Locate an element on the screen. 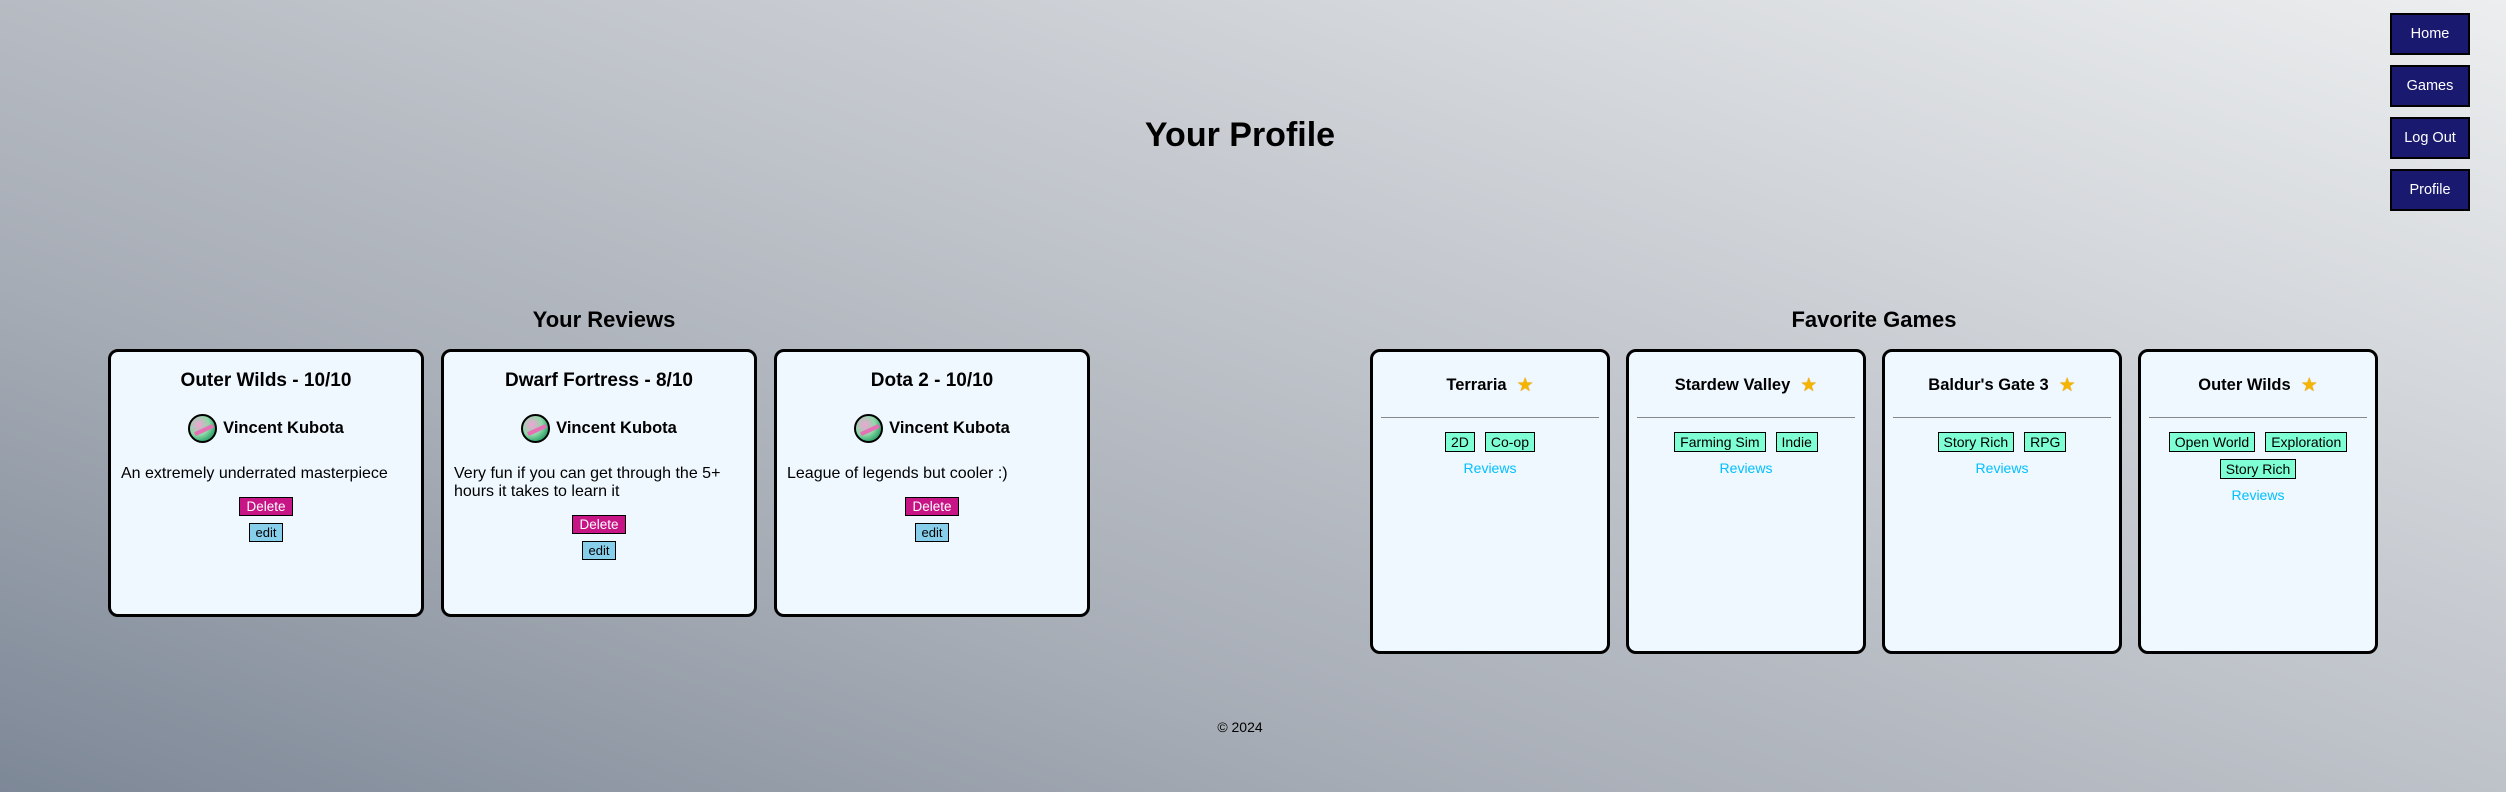 This screenshot has height=792, width=2506. review-title: Outer Wilds - 10/10 is located at coordinates (266, 380).